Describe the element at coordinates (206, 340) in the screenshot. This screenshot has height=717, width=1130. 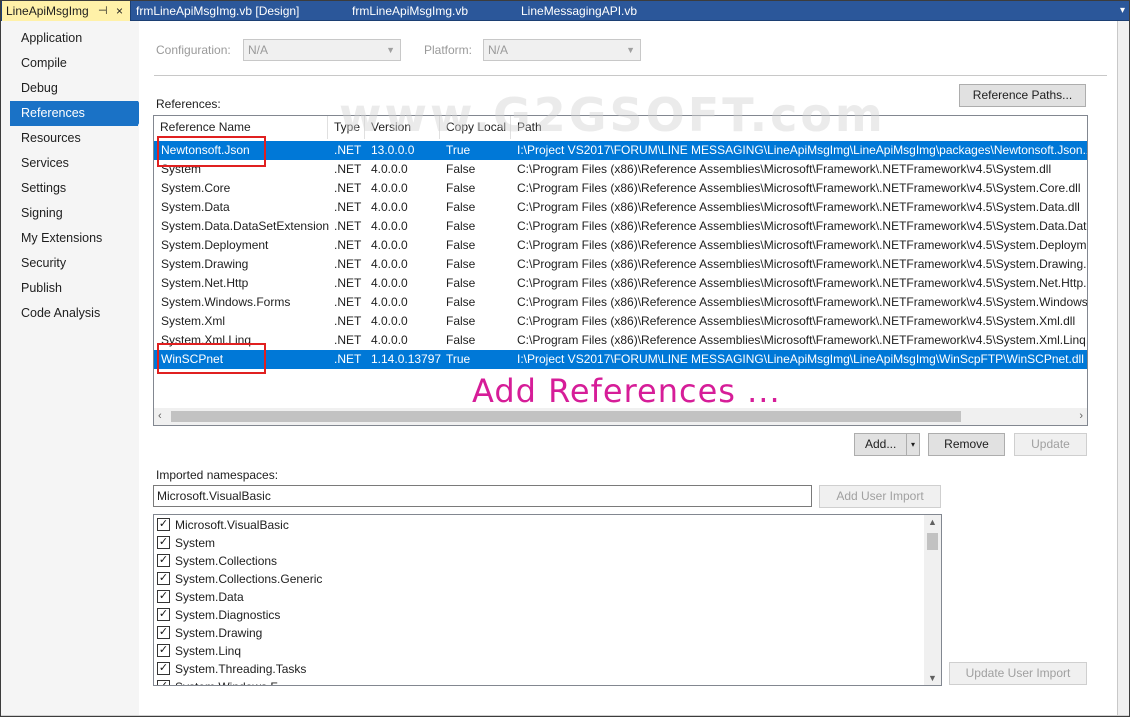
I see `reference-name: System.Xml.Linq` at that location.